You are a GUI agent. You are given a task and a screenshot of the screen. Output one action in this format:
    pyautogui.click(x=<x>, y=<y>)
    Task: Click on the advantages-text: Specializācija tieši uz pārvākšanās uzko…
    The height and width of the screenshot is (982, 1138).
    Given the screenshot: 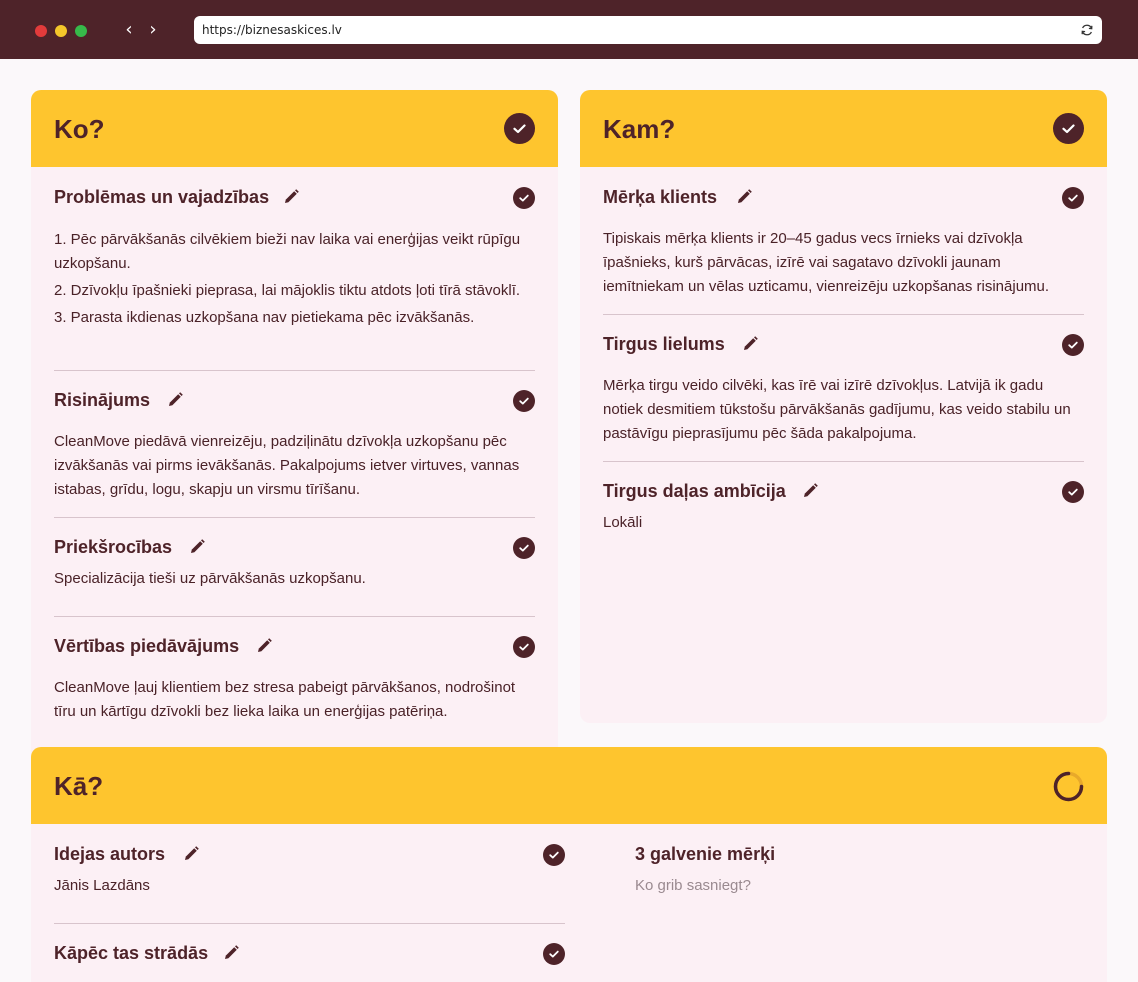 What is the action you would take?
    pyautogui.click(x=210, y=578)
    